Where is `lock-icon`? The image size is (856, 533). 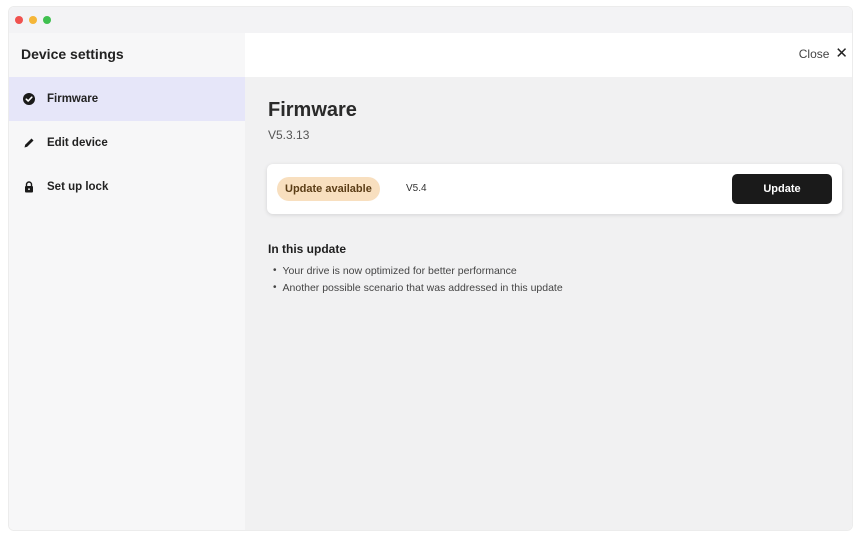
lock-icon is located at coordinates (29, 187).